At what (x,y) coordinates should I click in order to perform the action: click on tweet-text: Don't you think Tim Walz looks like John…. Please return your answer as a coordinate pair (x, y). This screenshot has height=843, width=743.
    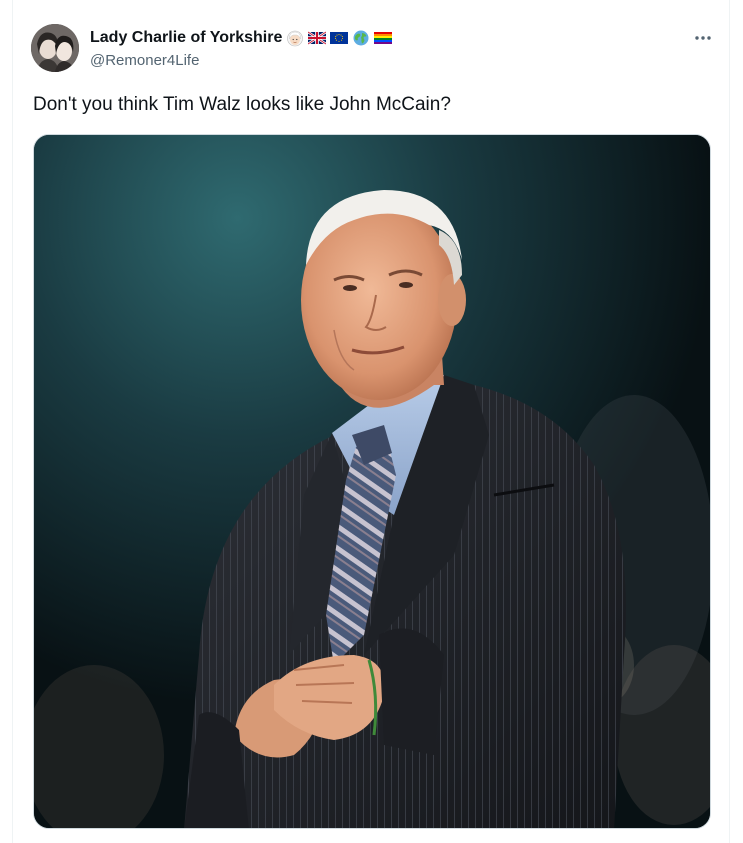
    Looking at the image, I should click on (242, 104).